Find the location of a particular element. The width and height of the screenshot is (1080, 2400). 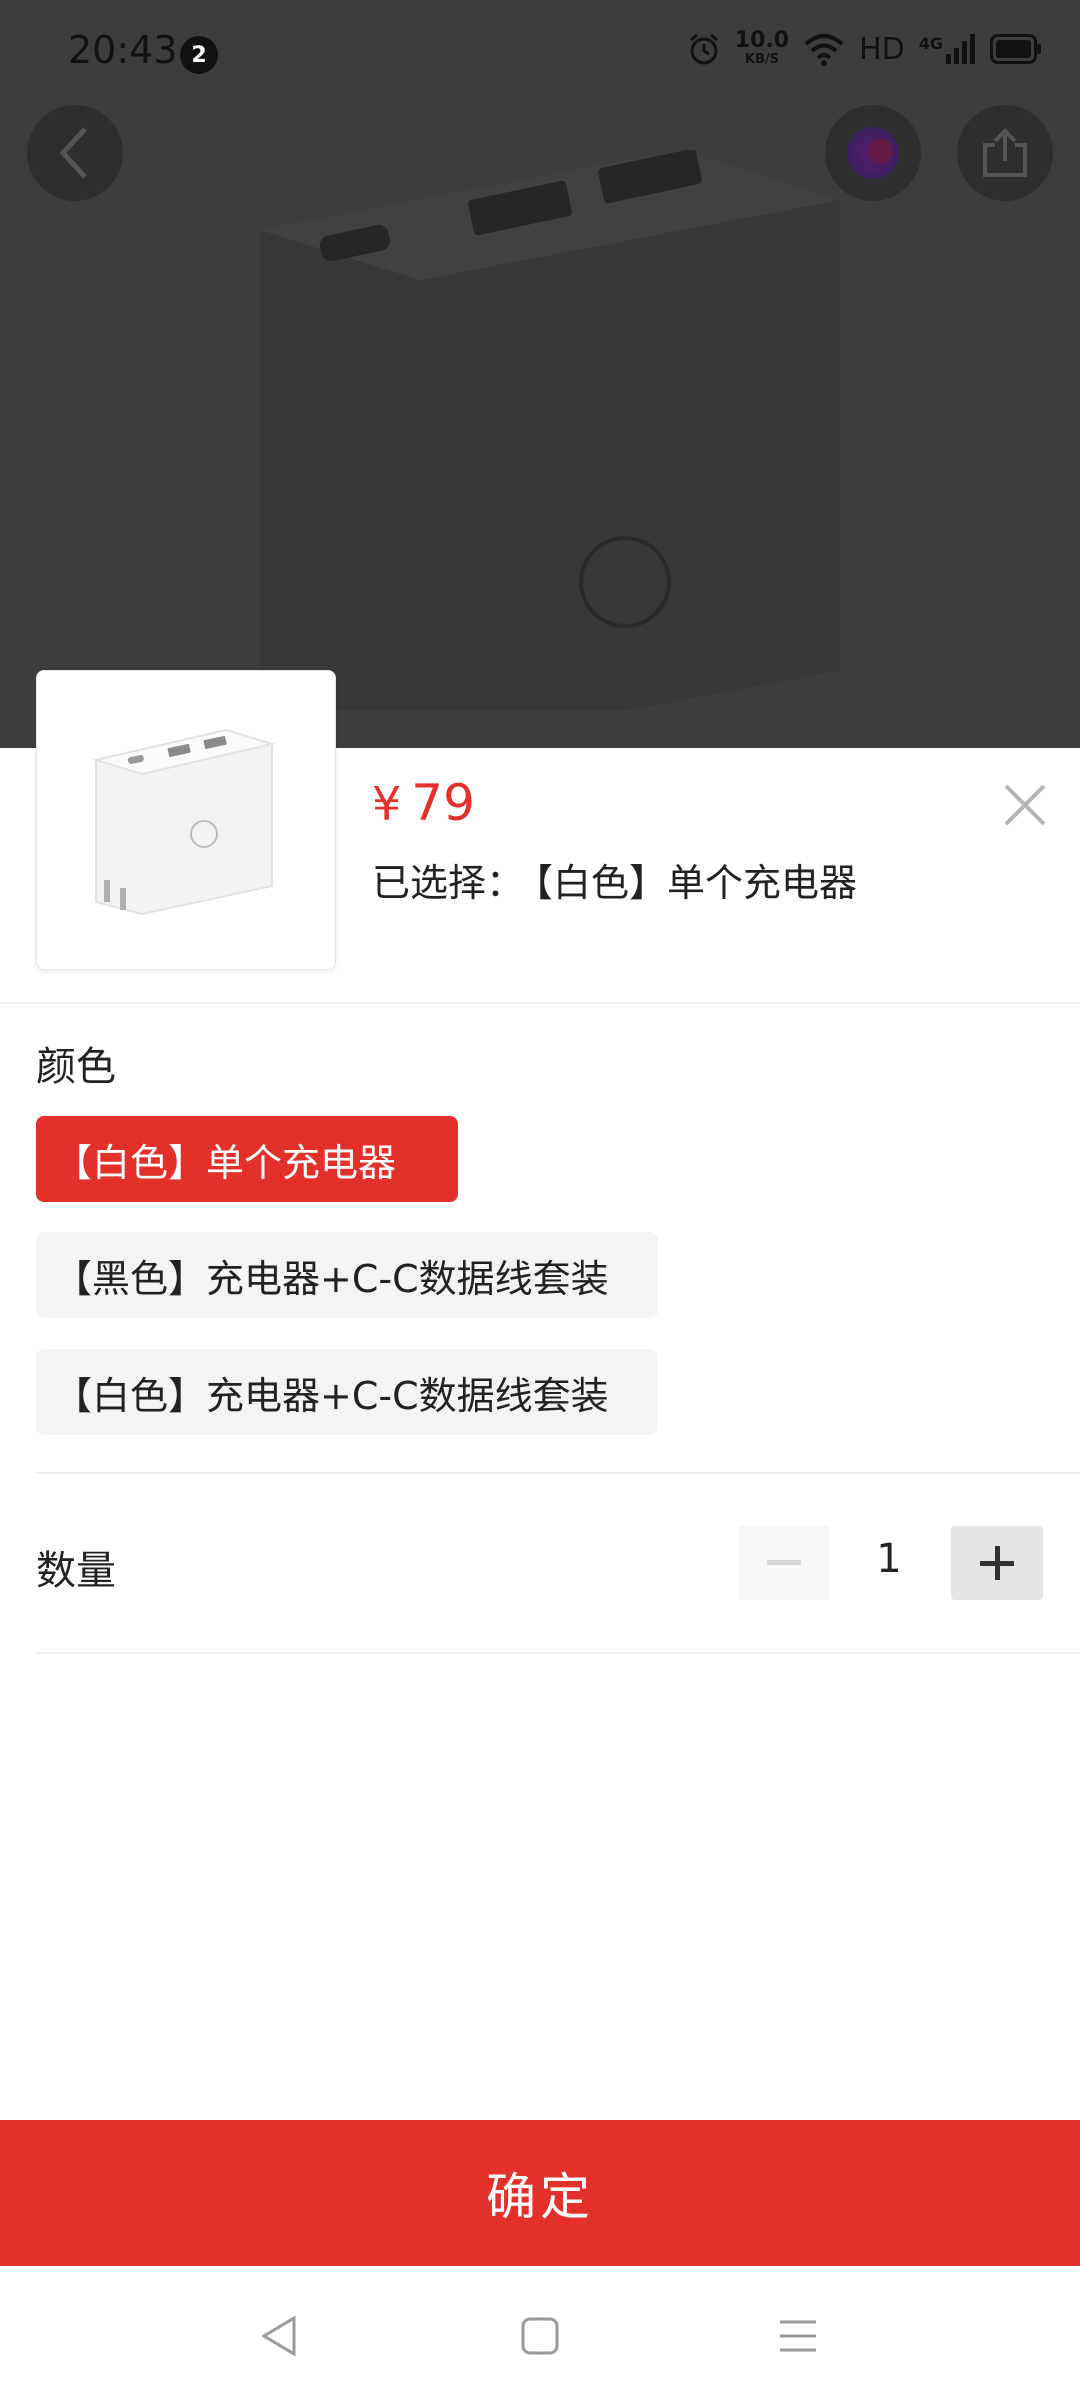

quantity-label: 数量 is located at coordinates (76, 1571).